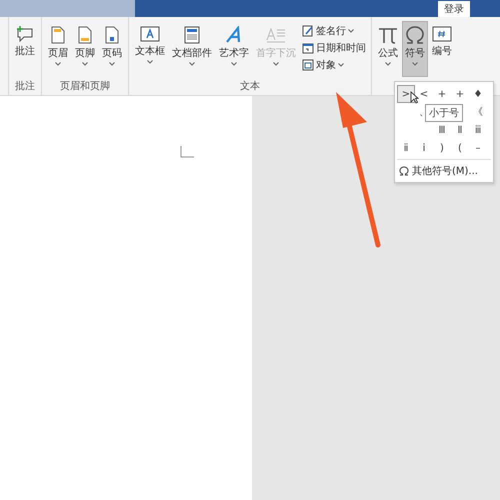 The image size is (500, 500). I want to click on ribbon-button: 符号, so click(415, 49).